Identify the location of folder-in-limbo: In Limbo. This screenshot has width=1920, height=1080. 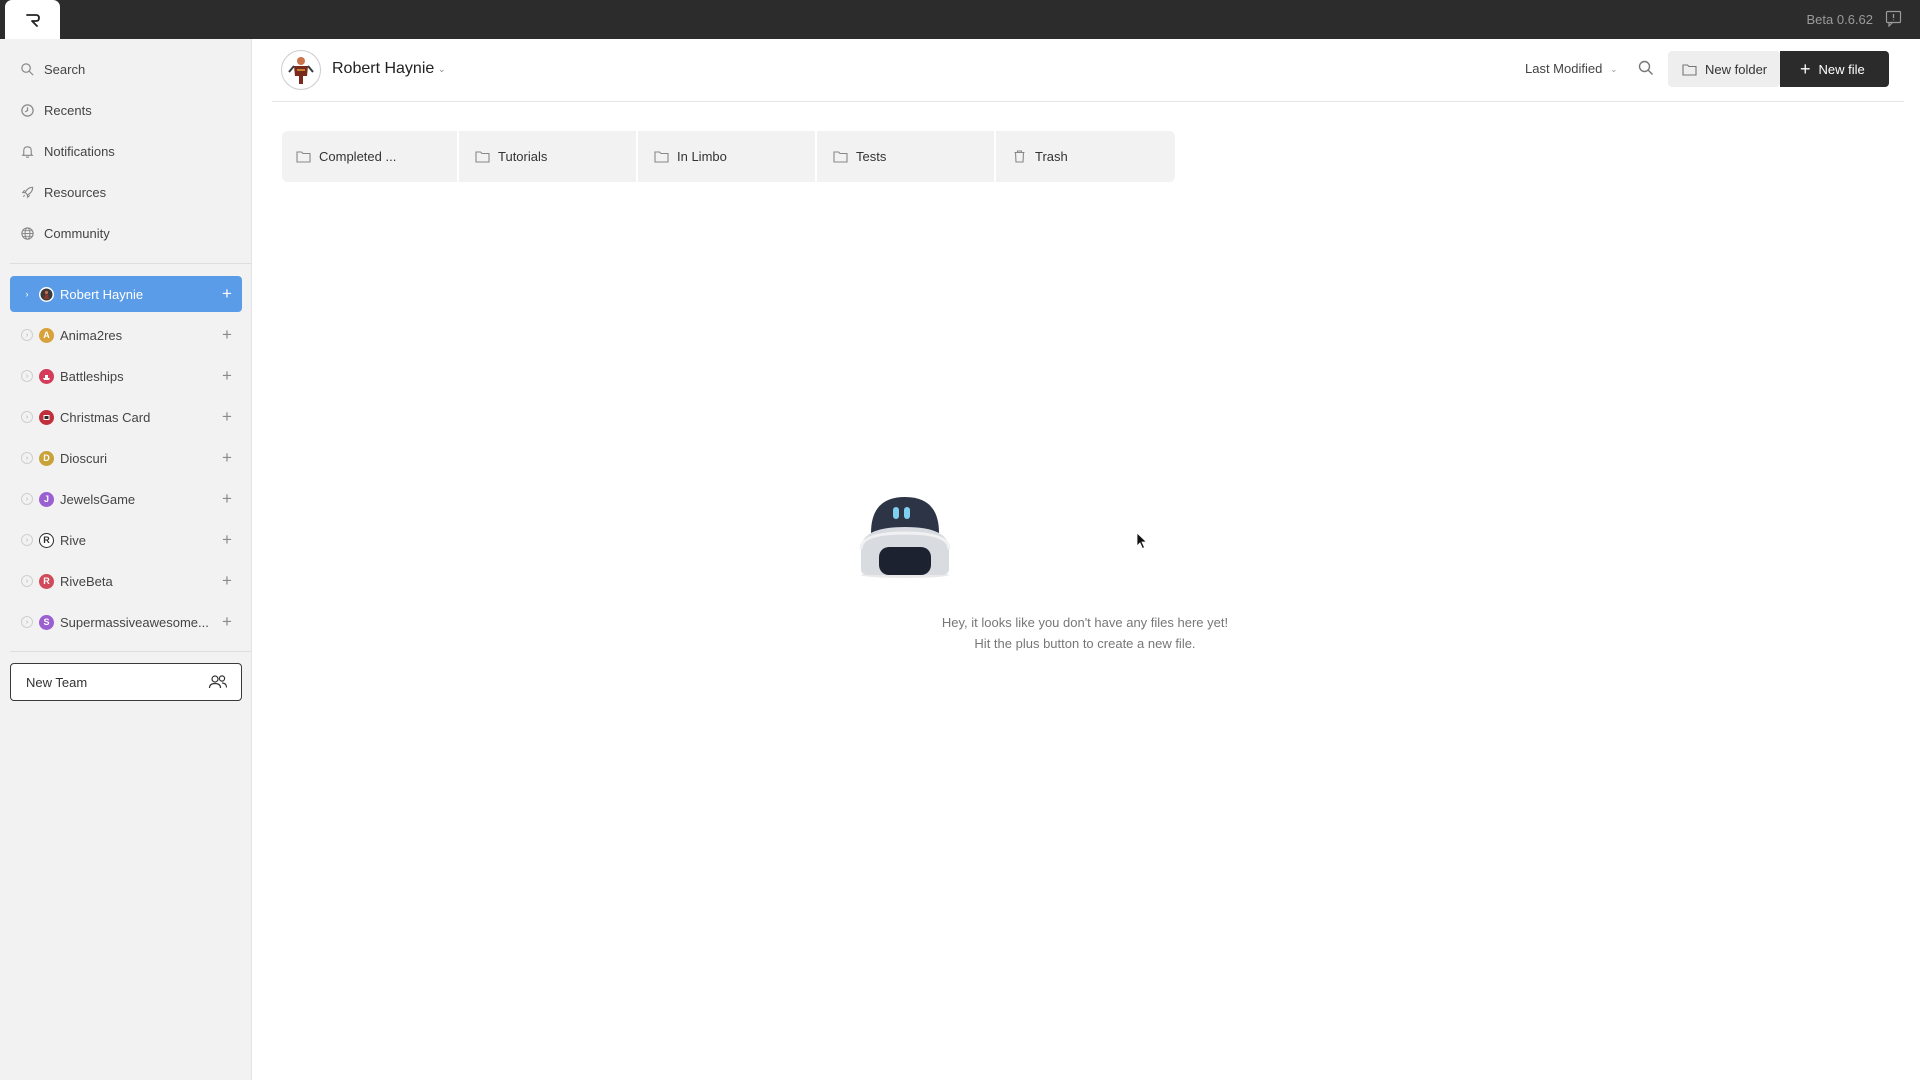
(728, 156).